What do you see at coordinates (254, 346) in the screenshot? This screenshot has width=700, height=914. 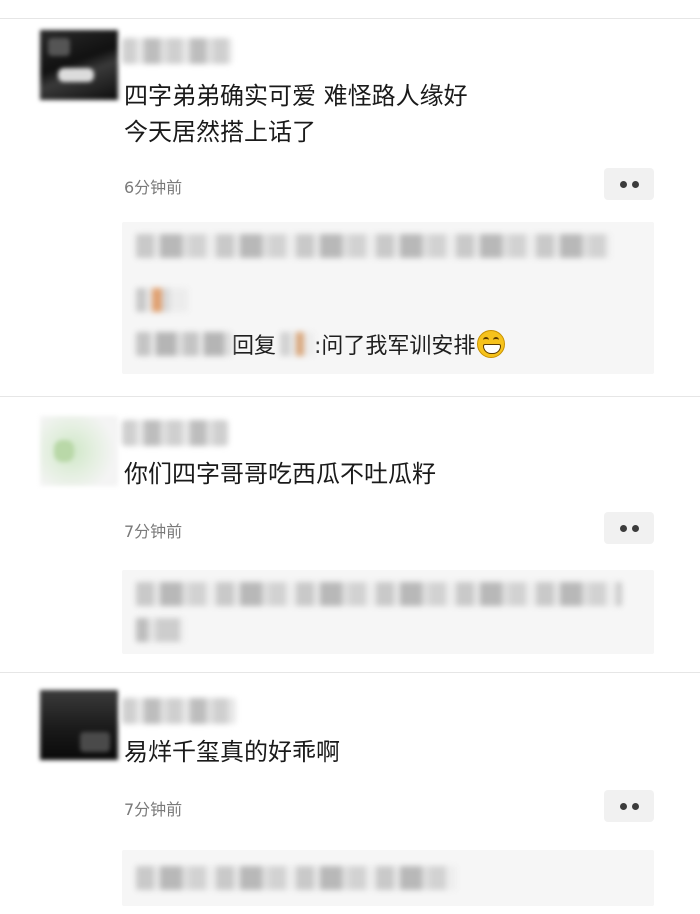 I see `reply-label: 回复` at bounding box center [254, 346].